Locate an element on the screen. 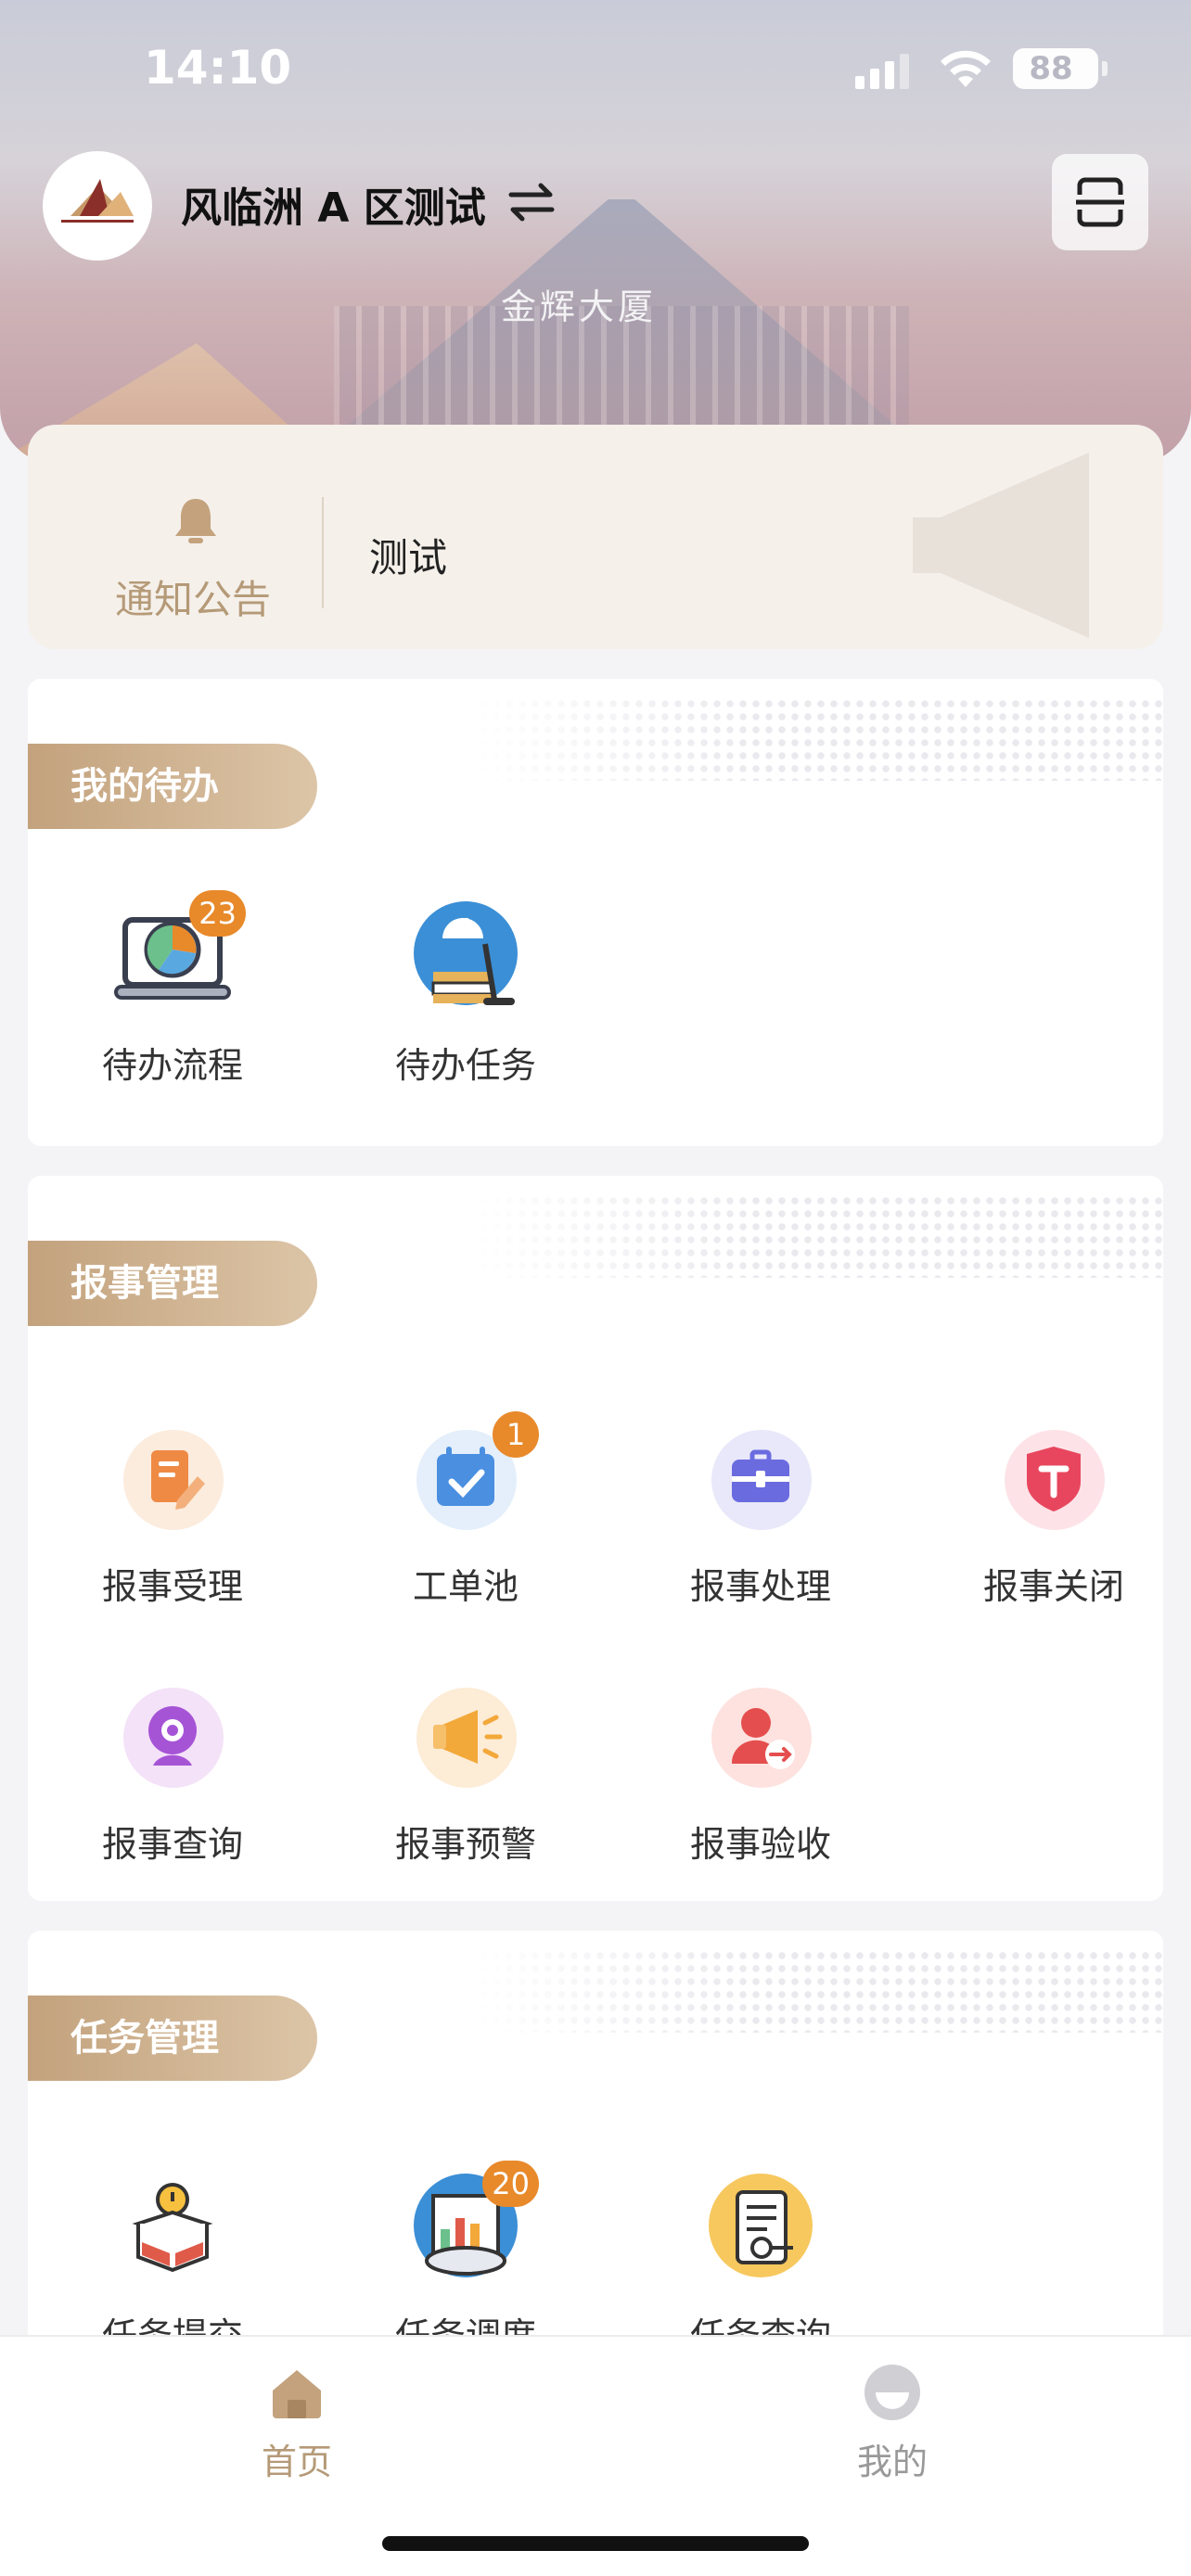  tab-label: 首页 is located at coordinates (296, 2462).